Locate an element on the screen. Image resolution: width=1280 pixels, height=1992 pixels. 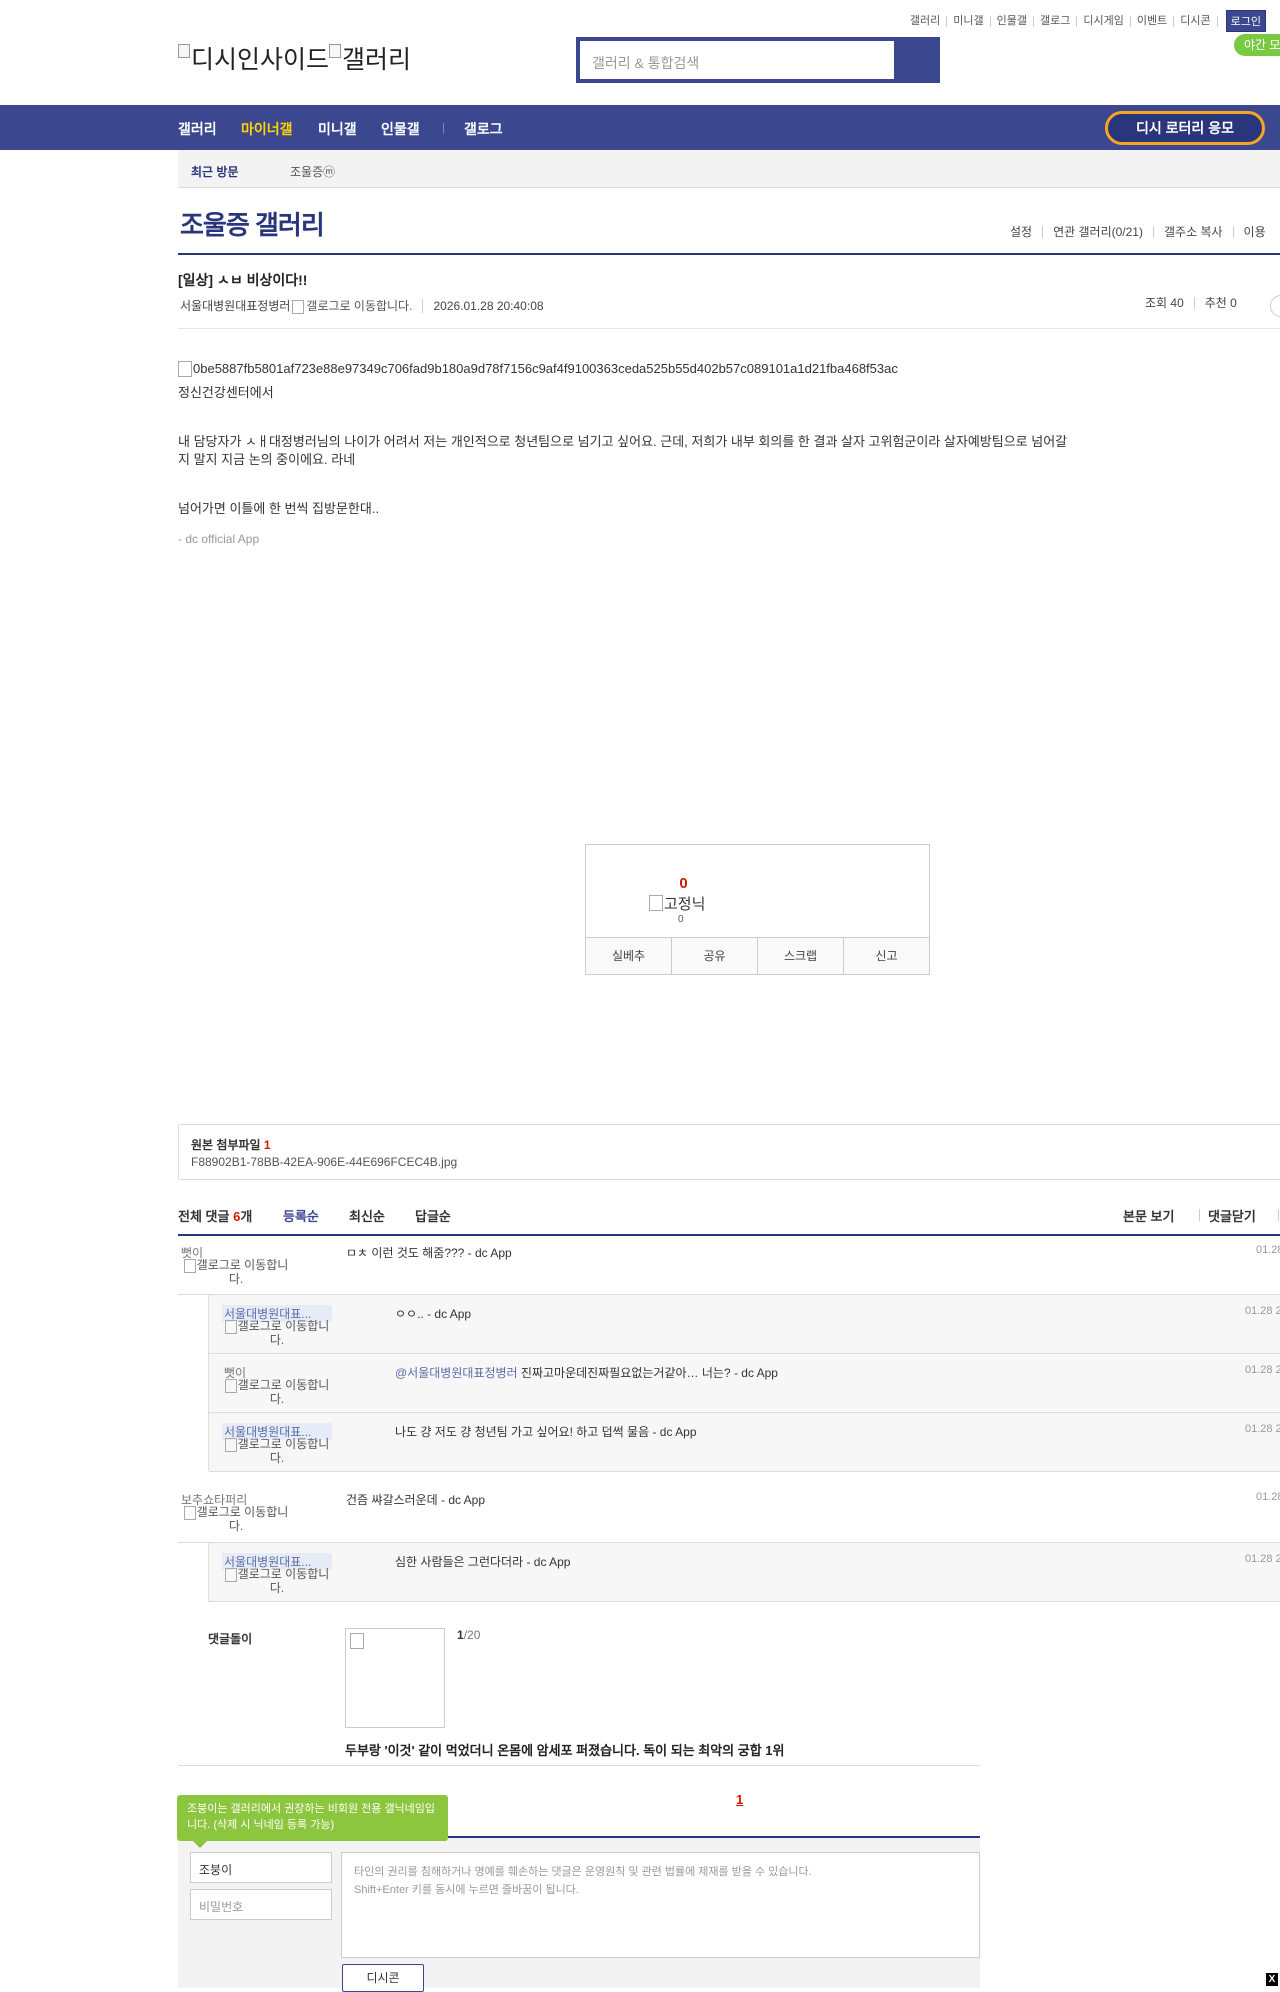
post-author: 서울대병원대표정병러 is located at coordinates (235, 305).